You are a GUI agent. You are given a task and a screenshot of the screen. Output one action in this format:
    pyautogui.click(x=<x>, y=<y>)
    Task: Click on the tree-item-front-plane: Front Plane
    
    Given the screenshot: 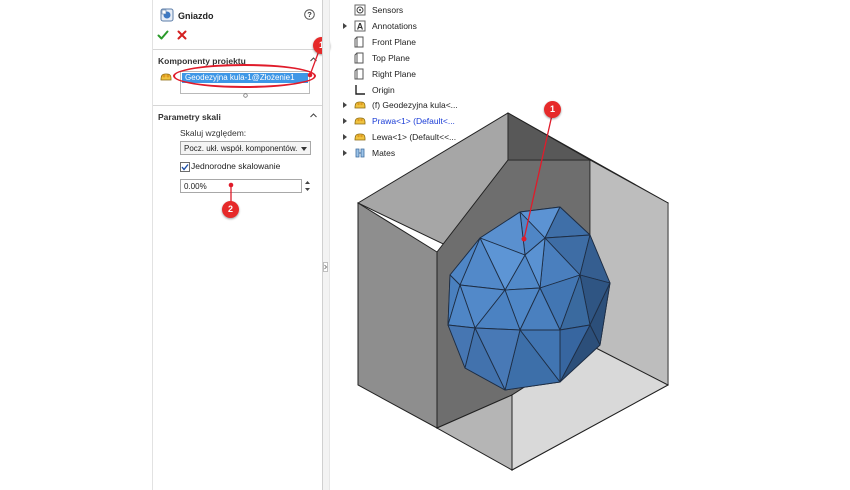 What is the action you would take?
    pyautogui.click(x=408, y=42)
    